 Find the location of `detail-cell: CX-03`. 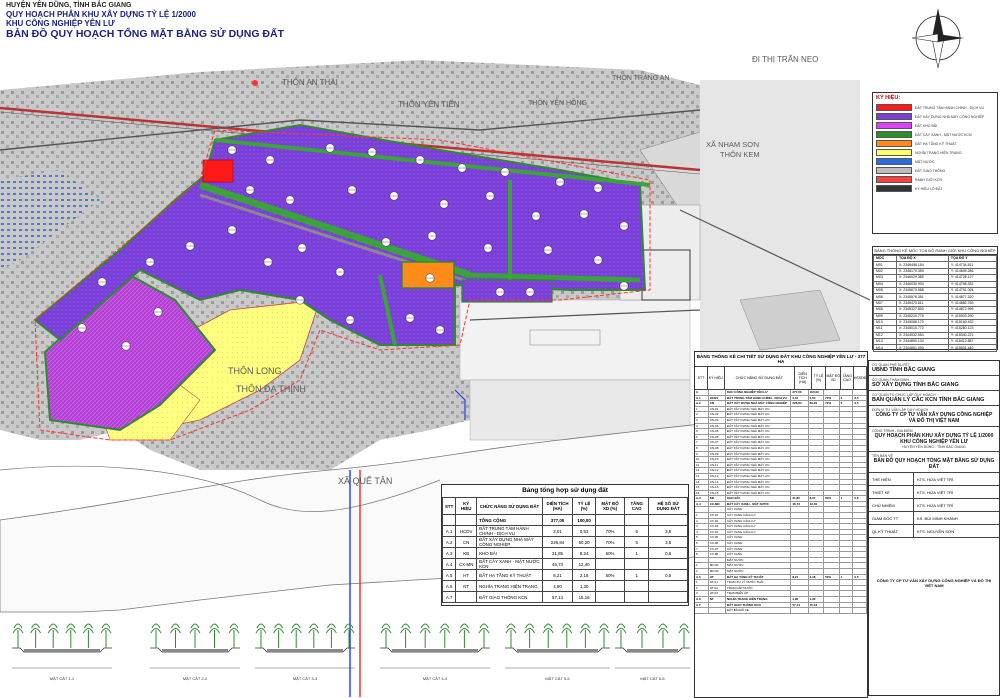

detail-cell: CX-03 is located at coordinates (717, 526).